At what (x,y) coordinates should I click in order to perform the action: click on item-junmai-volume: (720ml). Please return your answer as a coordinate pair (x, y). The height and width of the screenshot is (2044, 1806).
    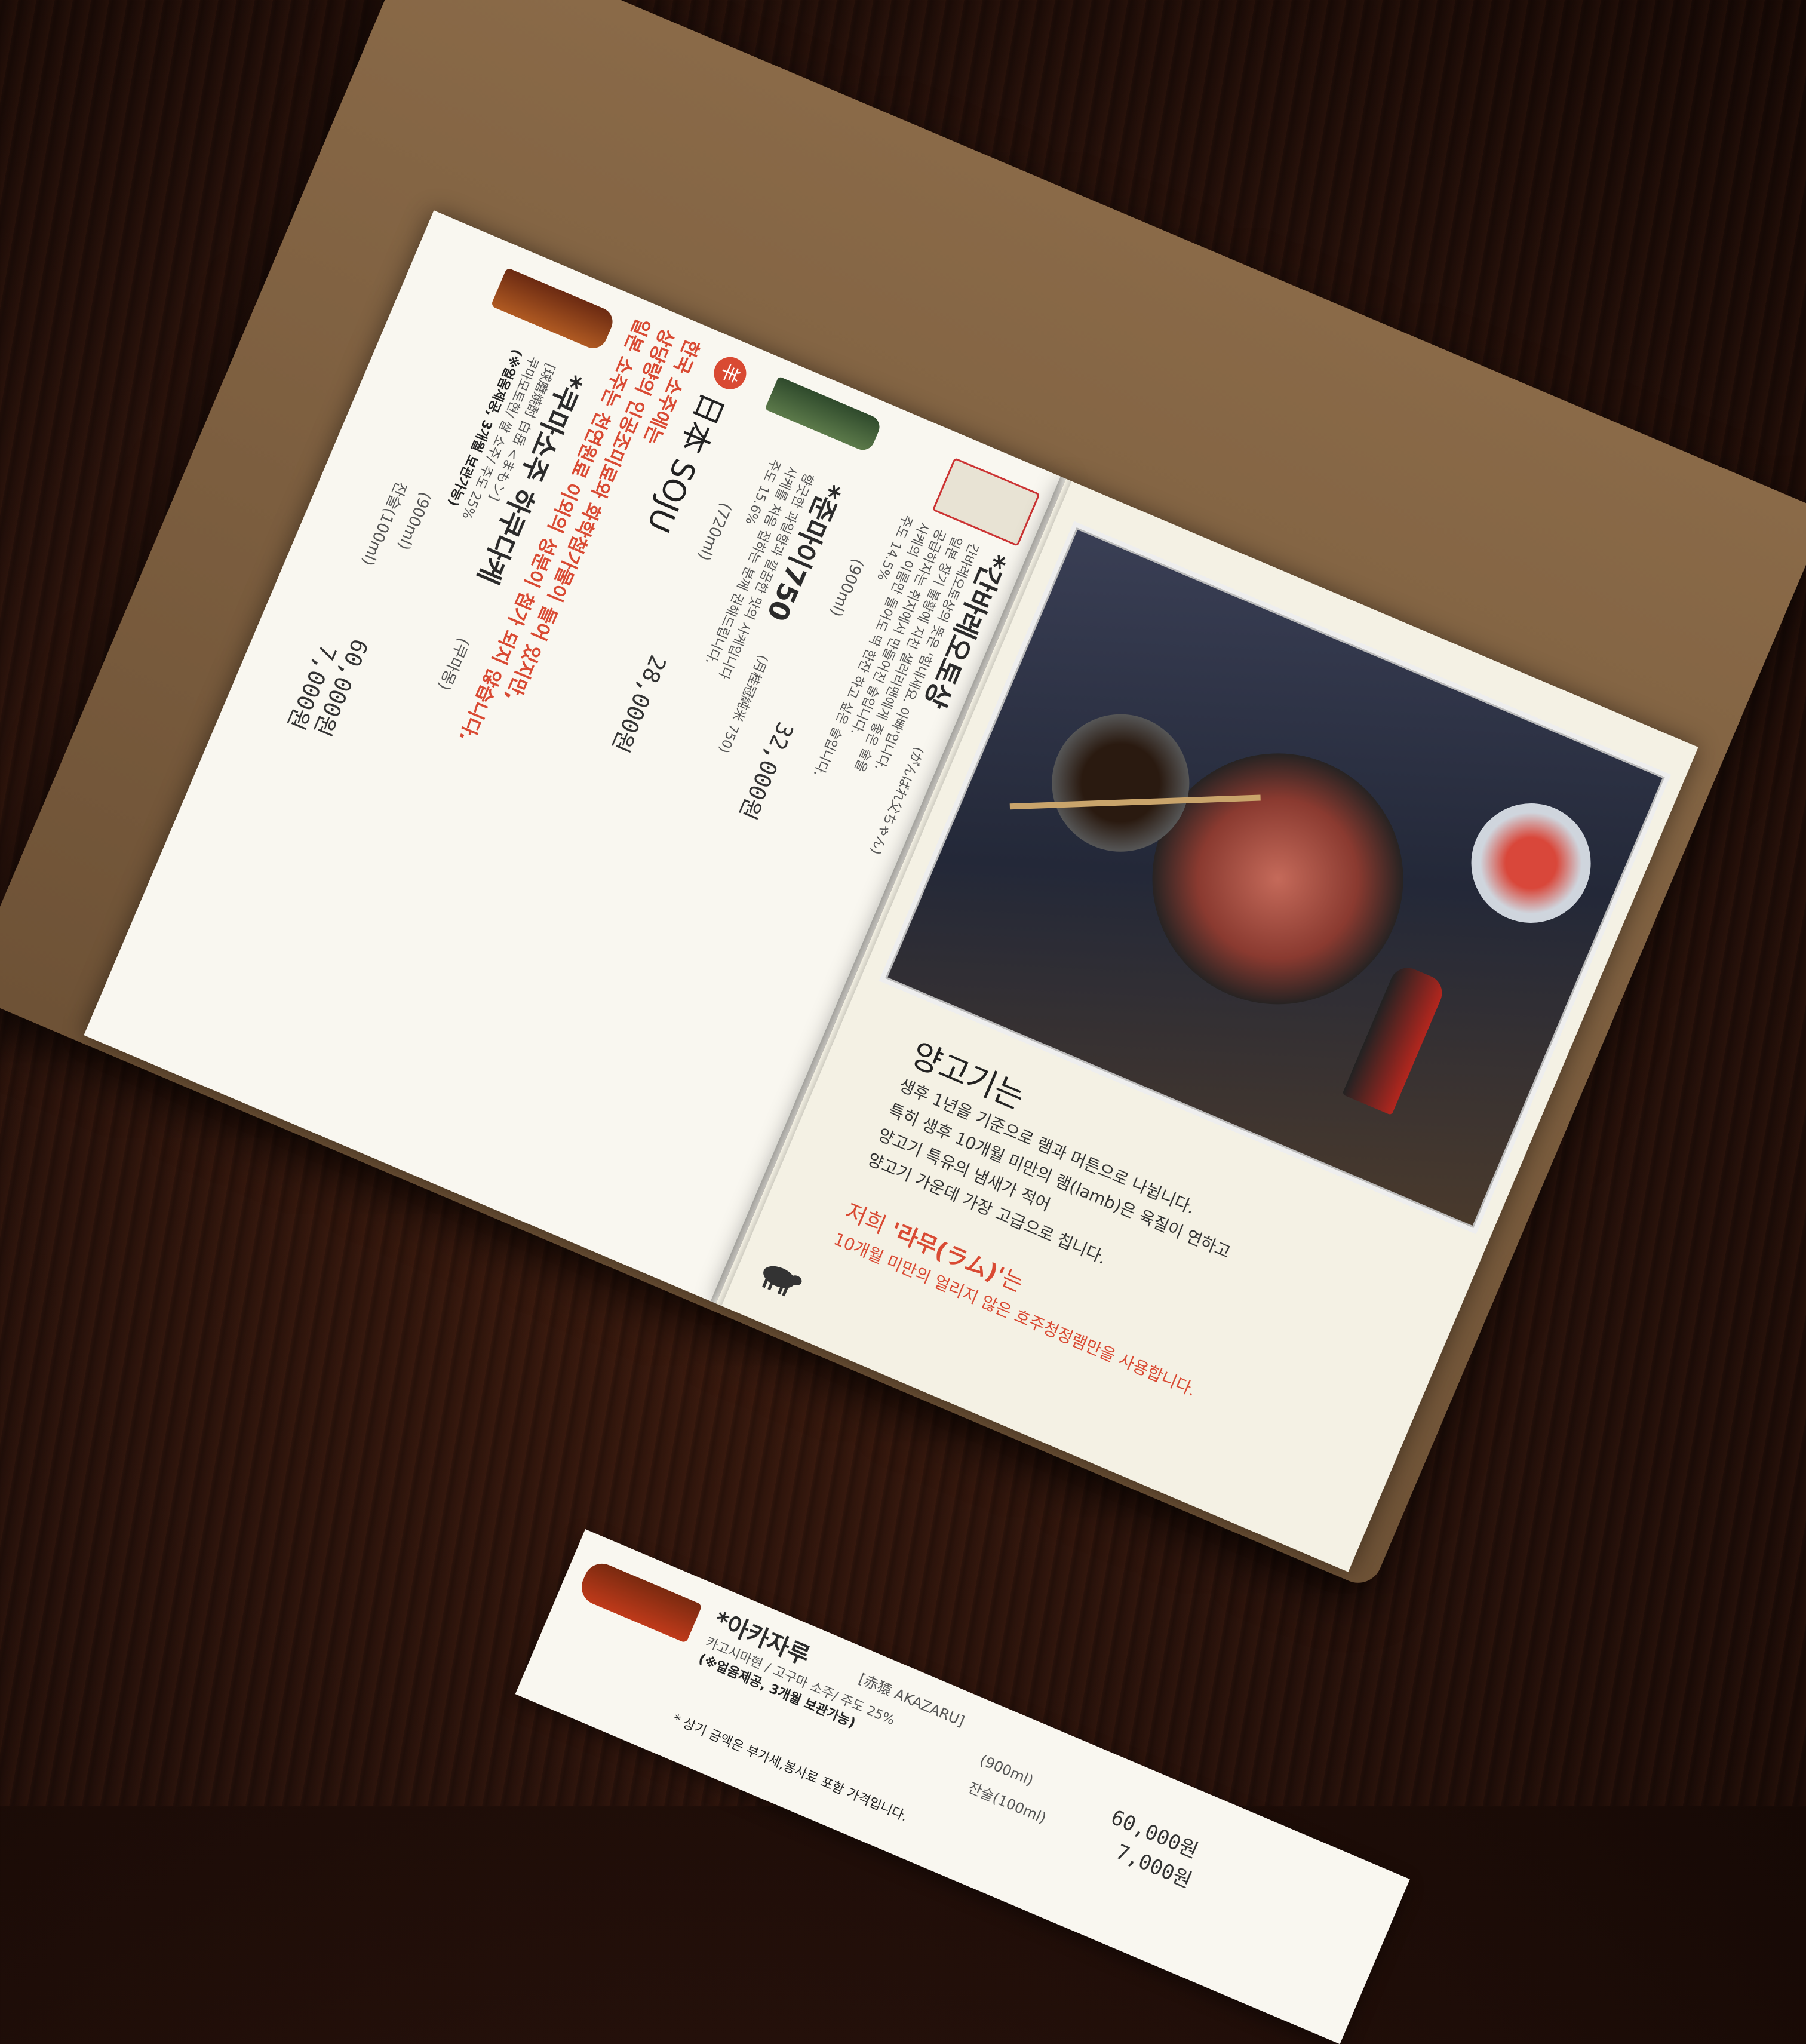
    Looking at the image, I should click on (715, 531).